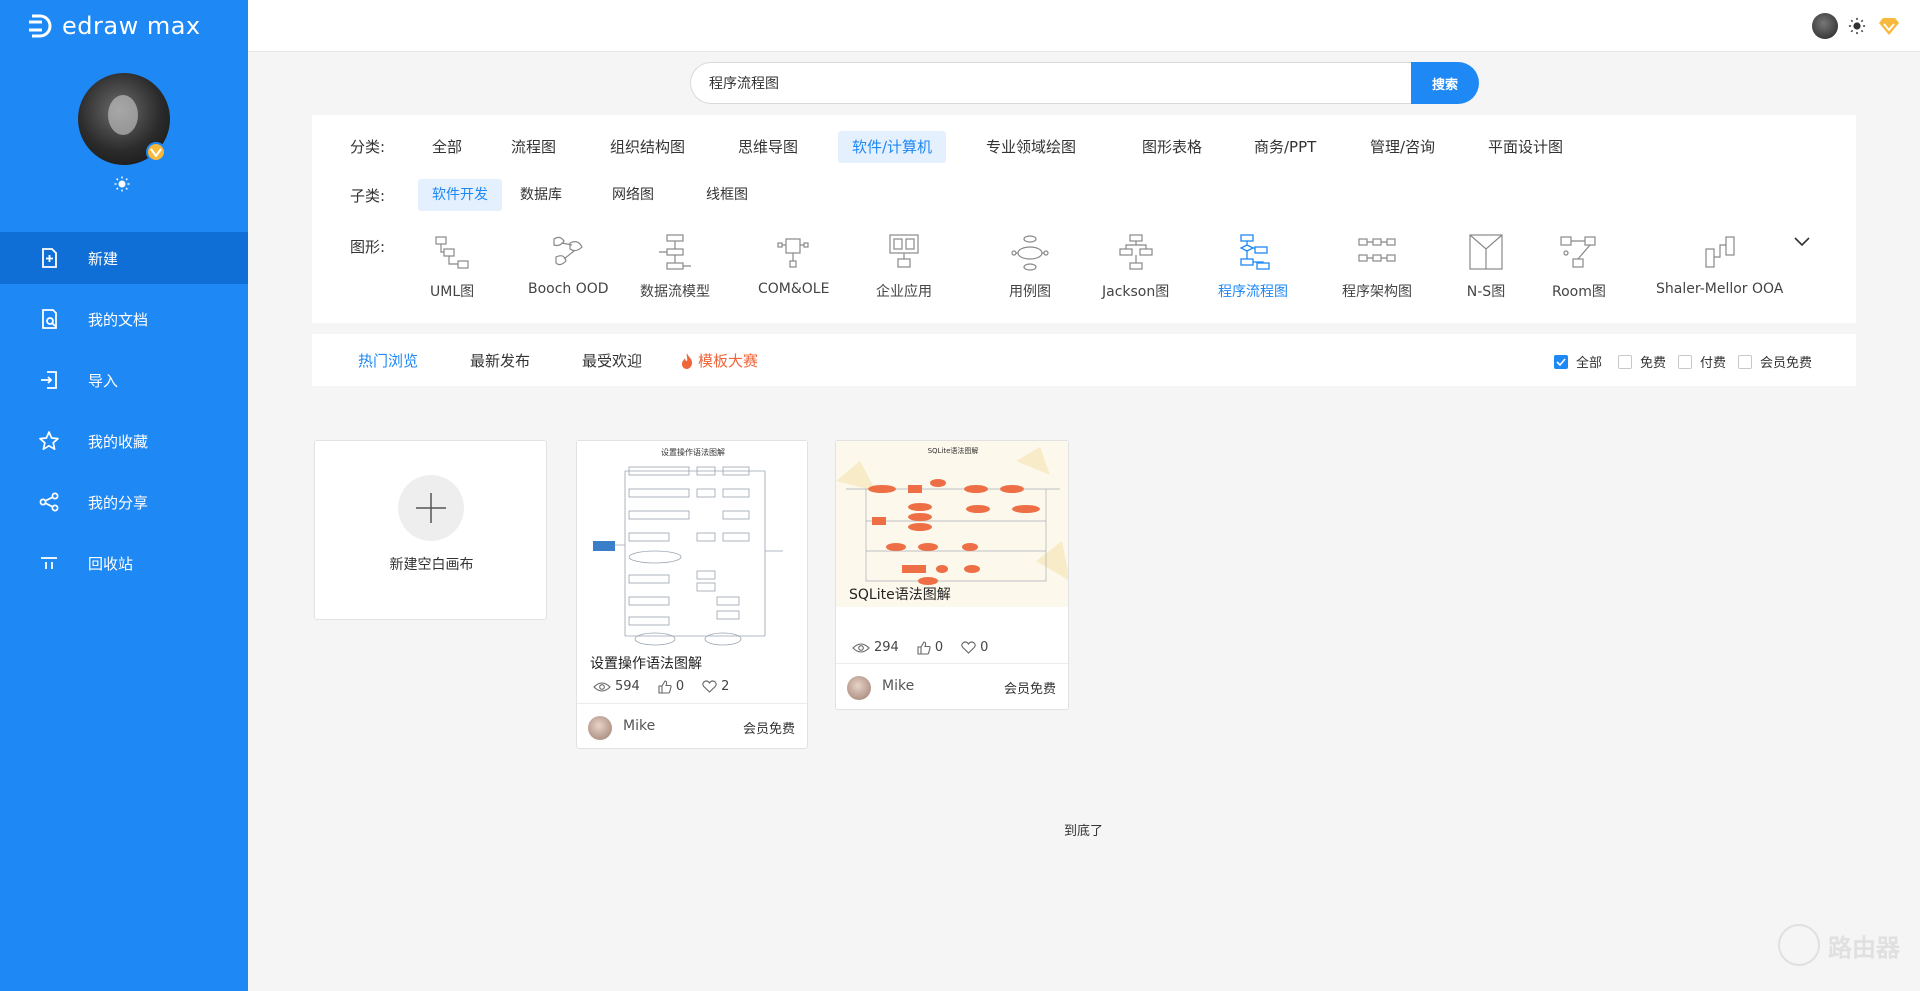 This screenshot has height=991, width=1920. What do you see at coordinates (1525, 147) in the screenshot?
I see `category-graphic-design: 平面设计图` at bounding box center [1525, 147].